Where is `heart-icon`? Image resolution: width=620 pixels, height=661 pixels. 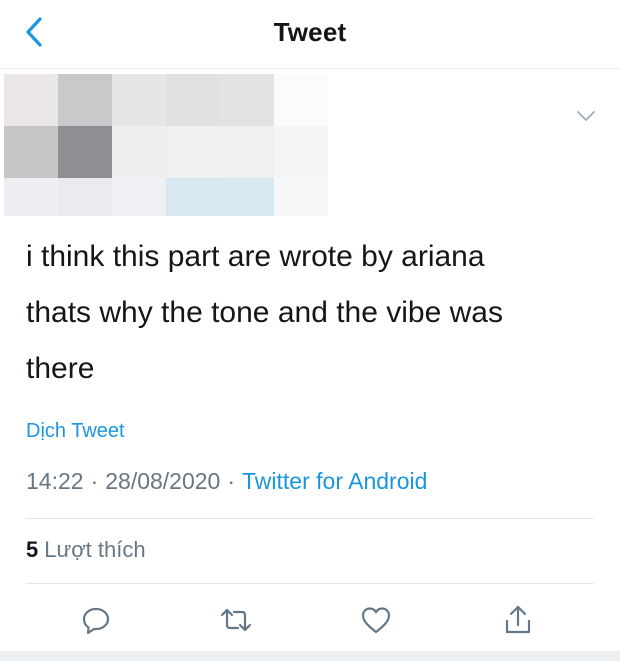
heart-icon is located at coordinates (376, 622).